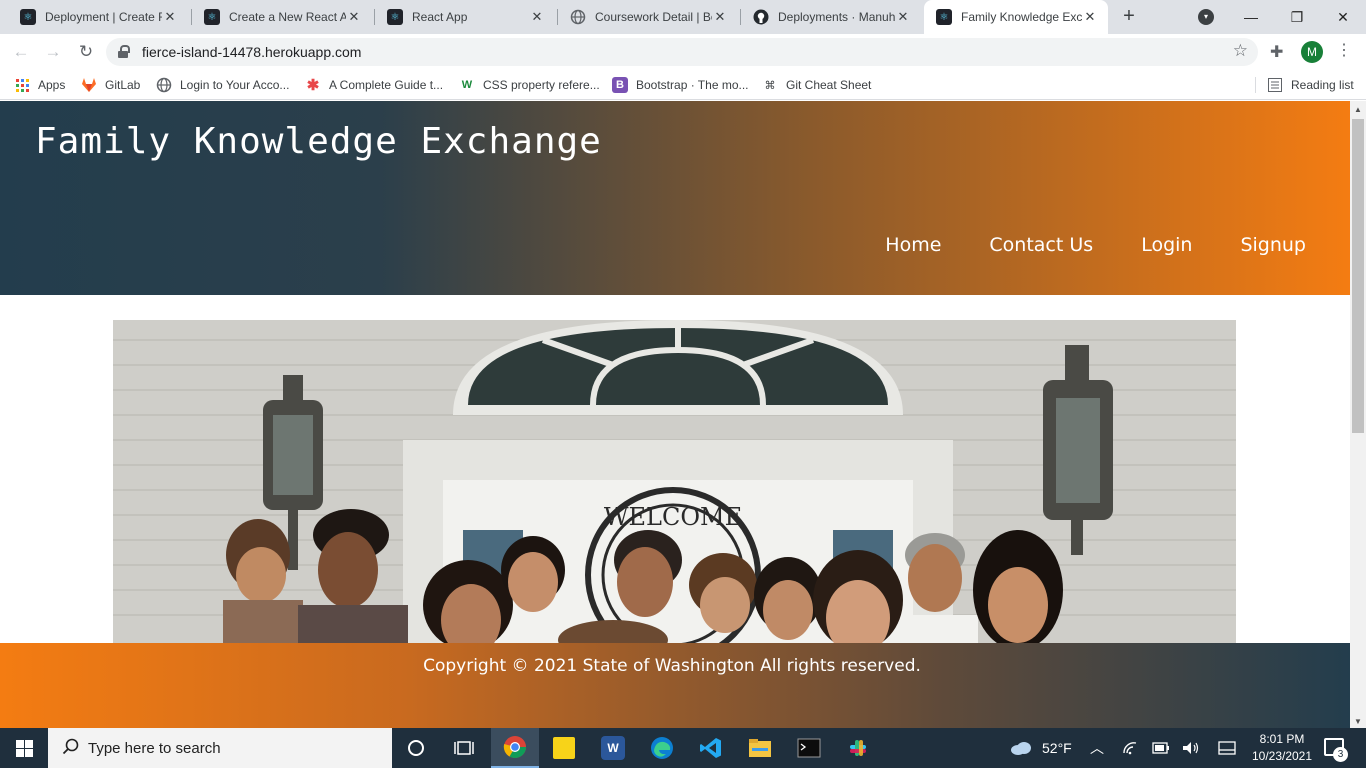  What do you see at coordinates (831, 17) in the screenshot?
I see `browser-tab: Deployments · Manuh ✕` at bounding box center [831, 17].